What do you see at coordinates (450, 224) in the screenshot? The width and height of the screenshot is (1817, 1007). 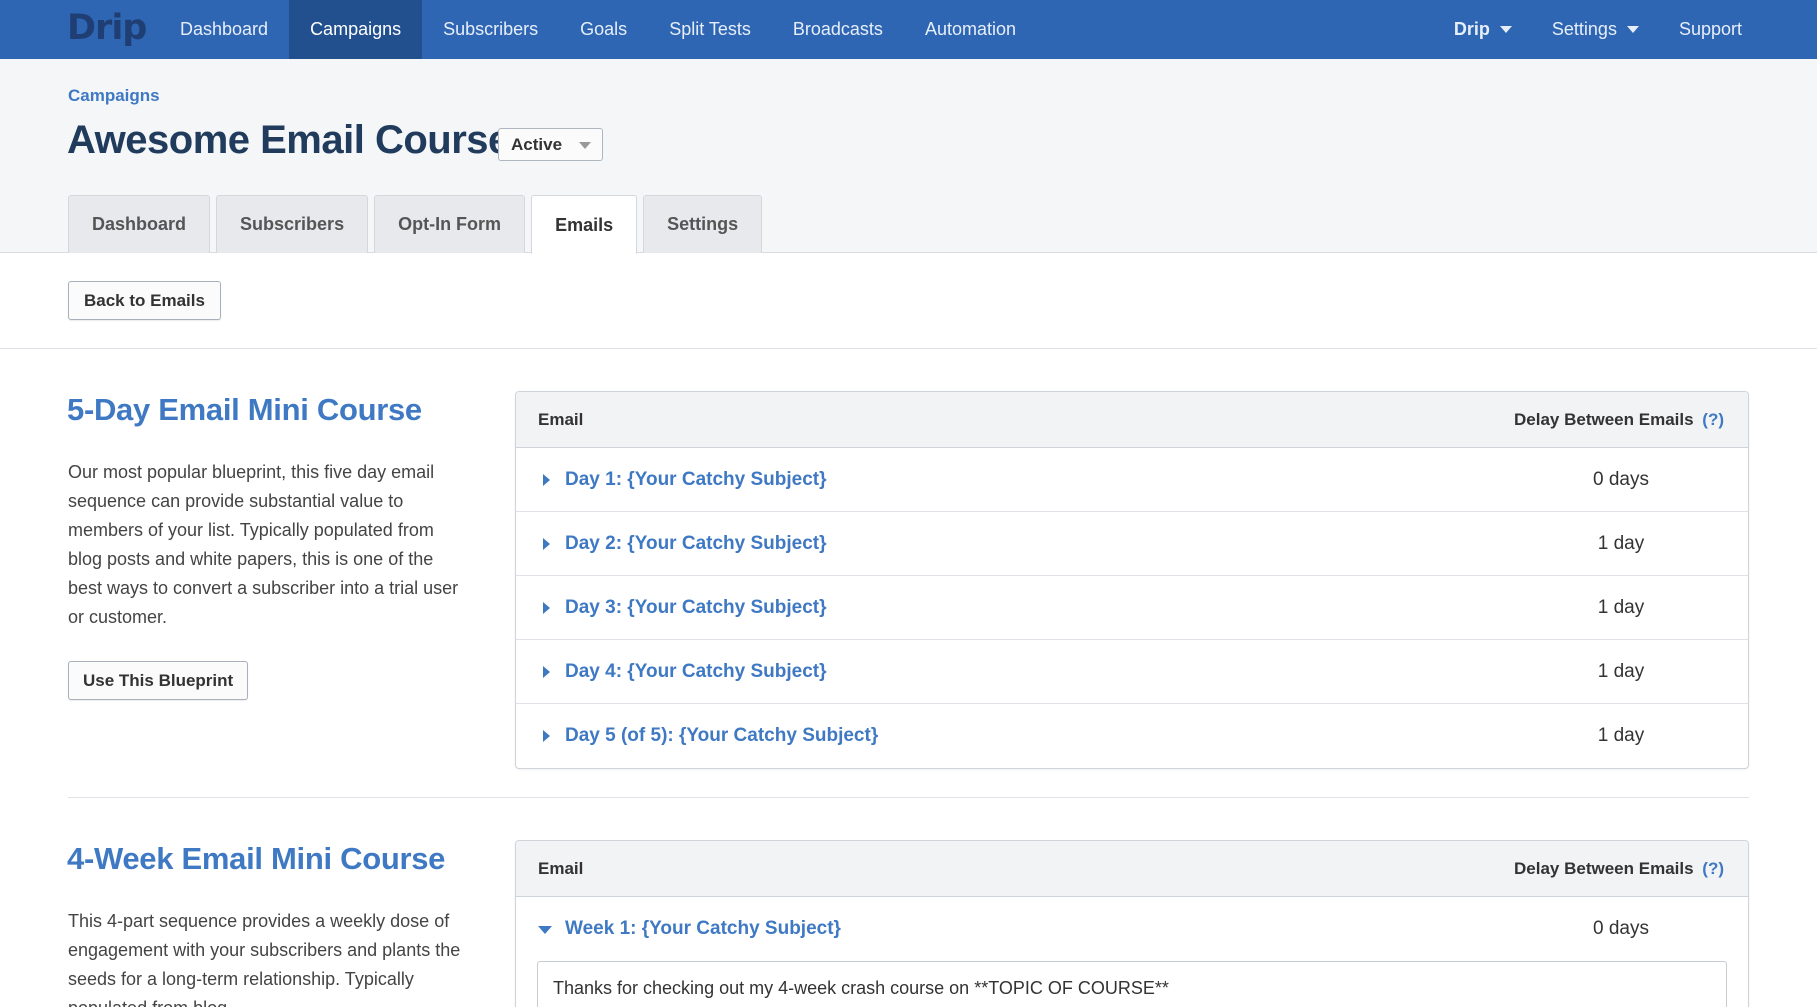 I see `tab-opt-in-form: Opt-In Form` at bounding box center [450, 224].